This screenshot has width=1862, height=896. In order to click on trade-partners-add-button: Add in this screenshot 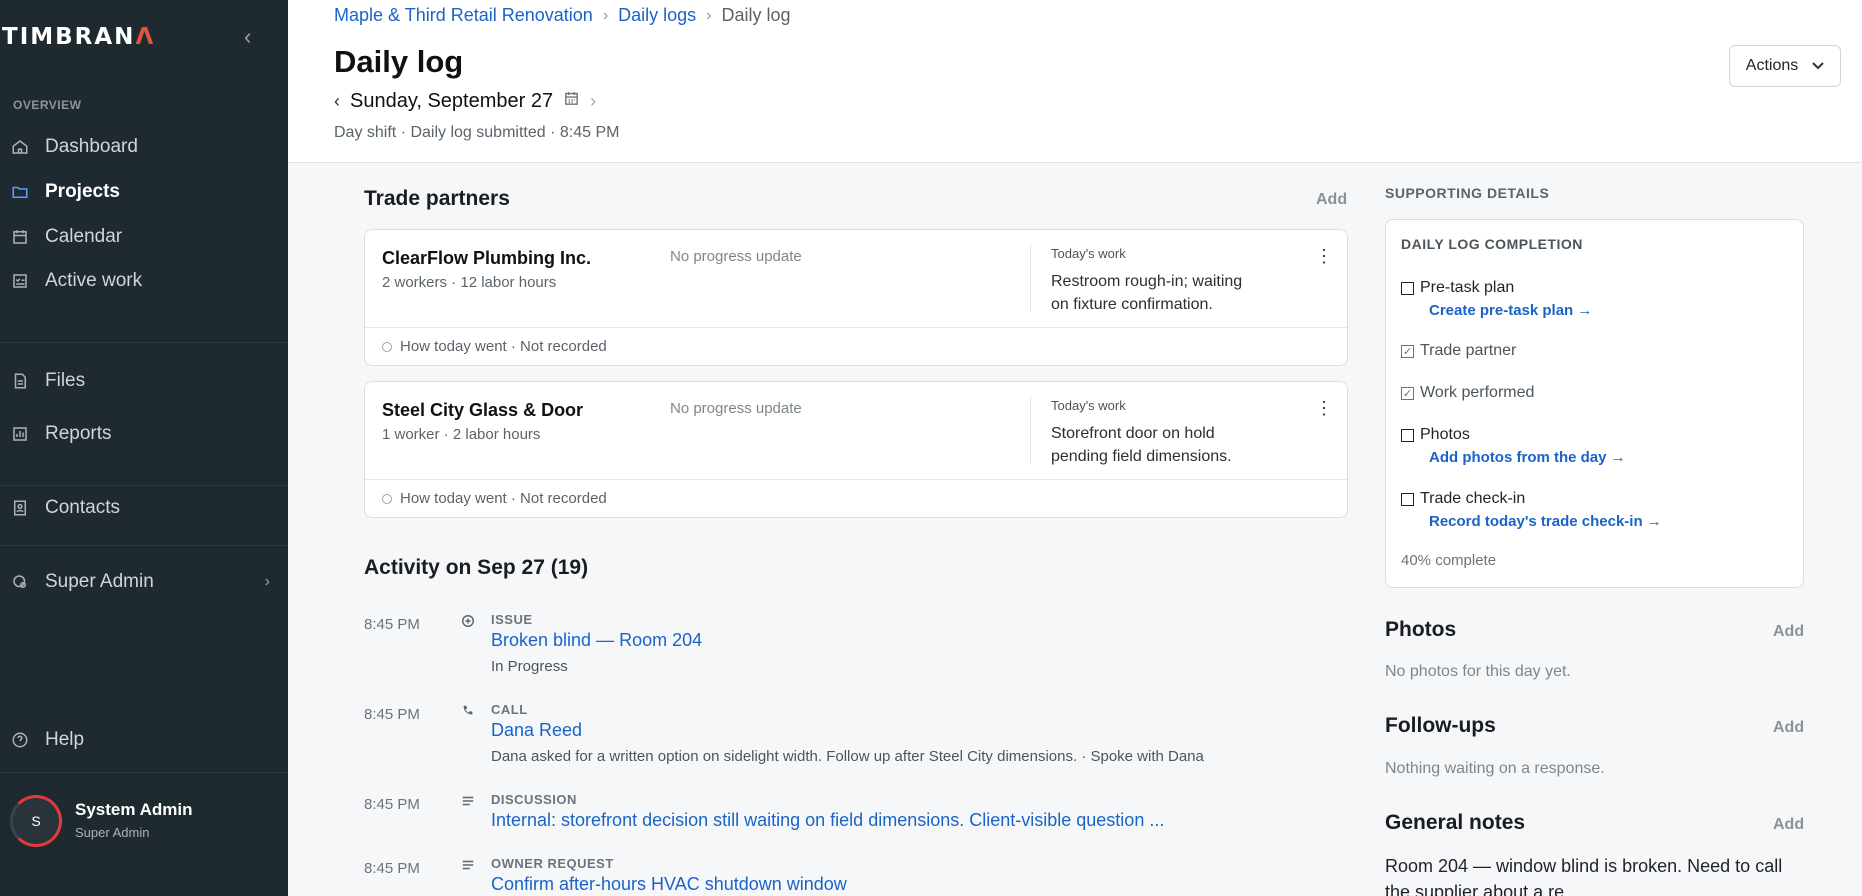, I will do `click(1331, 200)`.